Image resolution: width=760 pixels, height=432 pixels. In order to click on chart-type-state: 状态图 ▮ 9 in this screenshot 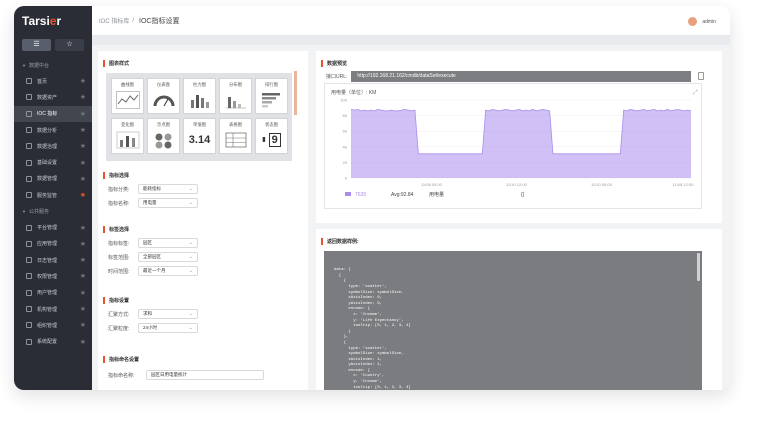, I will do `click(271, 136)`.